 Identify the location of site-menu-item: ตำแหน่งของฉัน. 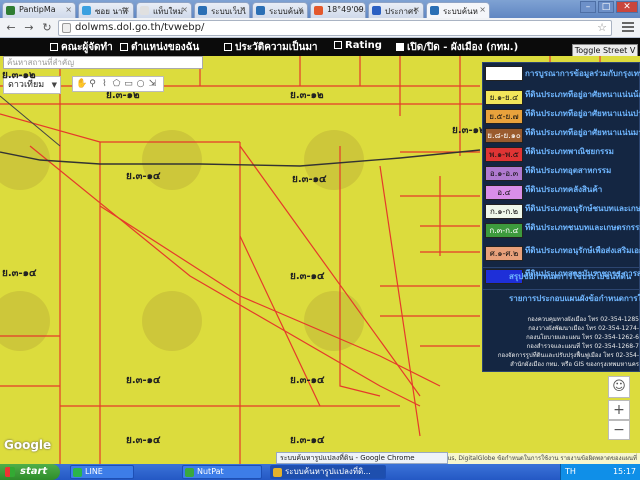
(159, 47).